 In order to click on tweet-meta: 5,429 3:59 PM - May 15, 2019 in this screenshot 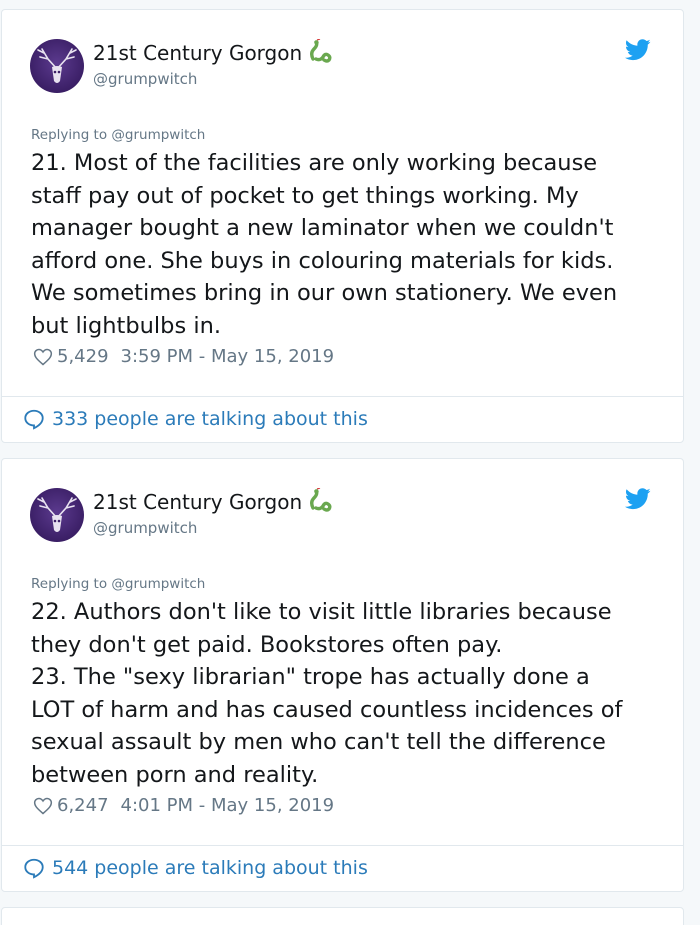, I will do `click(183, 356)`.